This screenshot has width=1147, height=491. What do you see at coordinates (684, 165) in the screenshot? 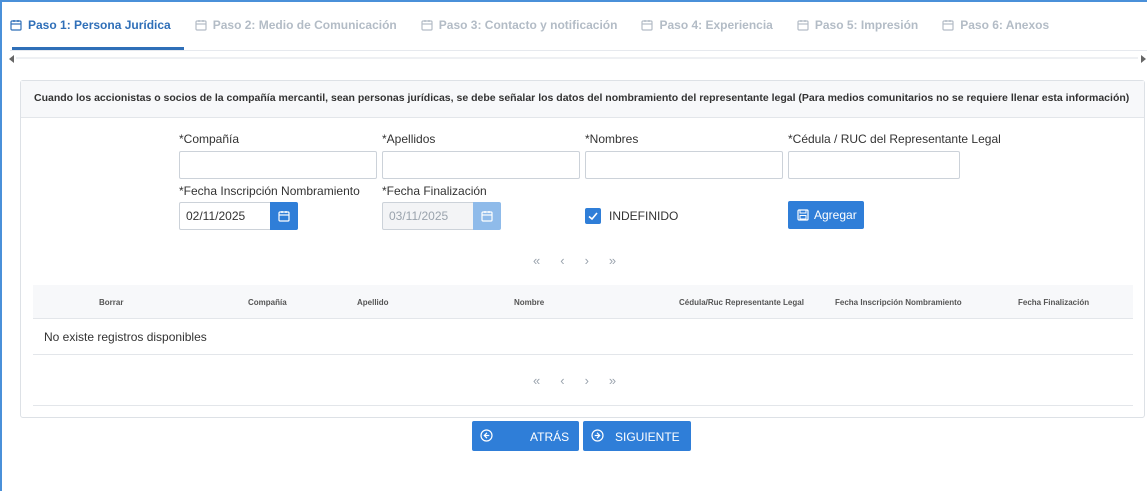
I see `nombres-input` at bounding box center [684, 165].